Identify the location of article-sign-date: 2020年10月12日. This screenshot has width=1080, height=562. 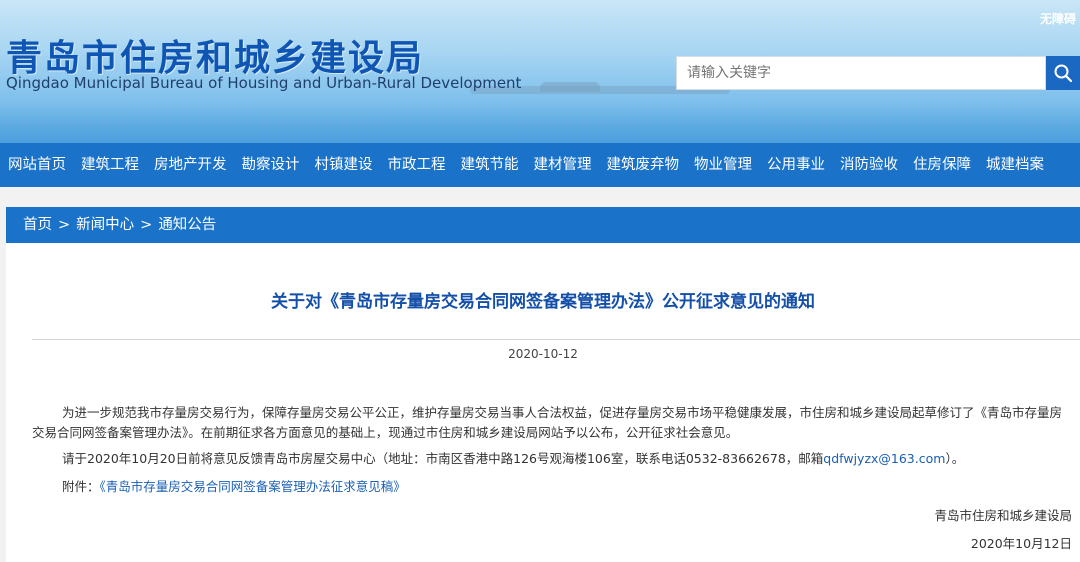
(1021, 543).